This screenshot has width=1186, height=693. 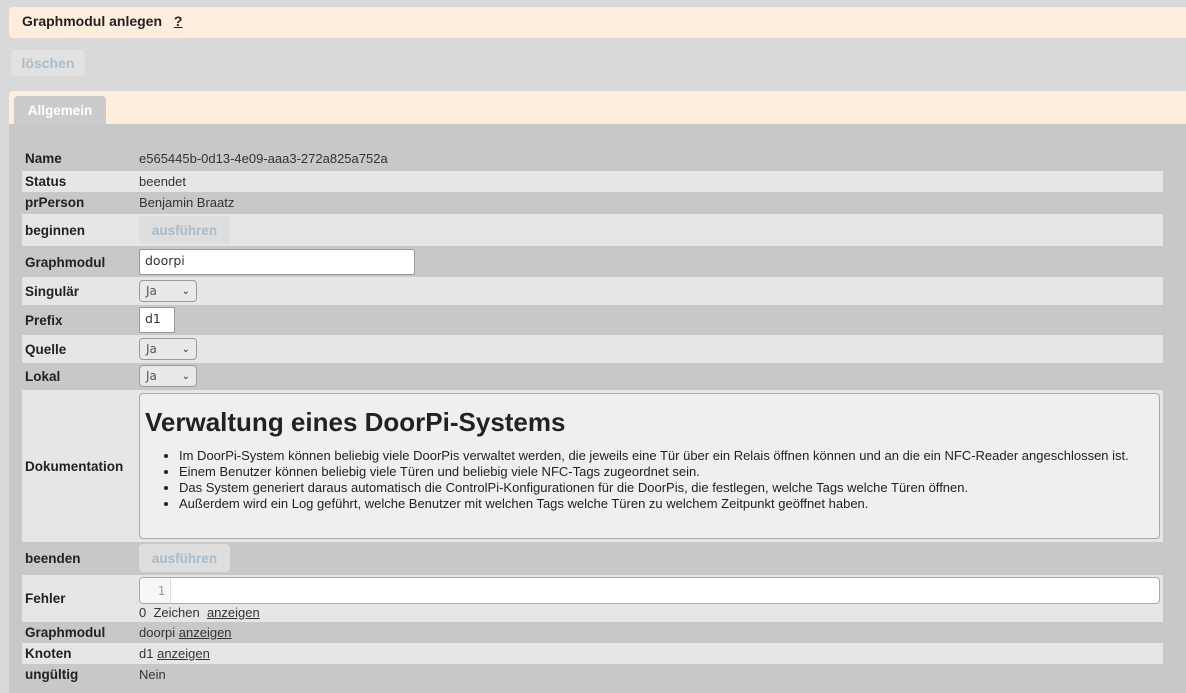 What do you see at coordinates (592, 202) in the screenshot?
I see `row-person: prPerson Benjamin Braatz` at bounding box center [592, 202].